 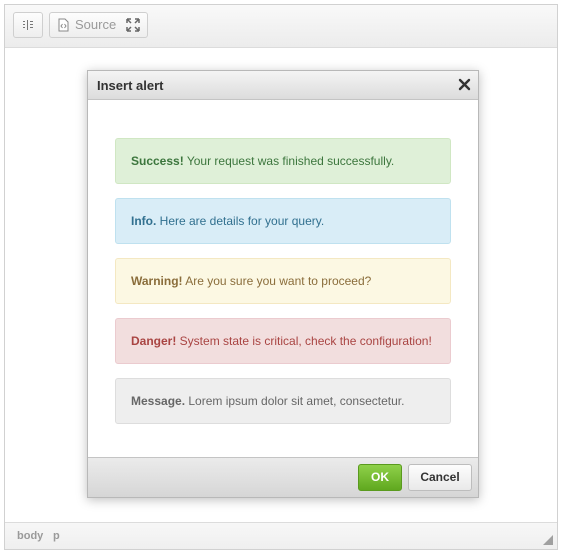 I want to click on alert-label: Message., so click(x=158, y=401).